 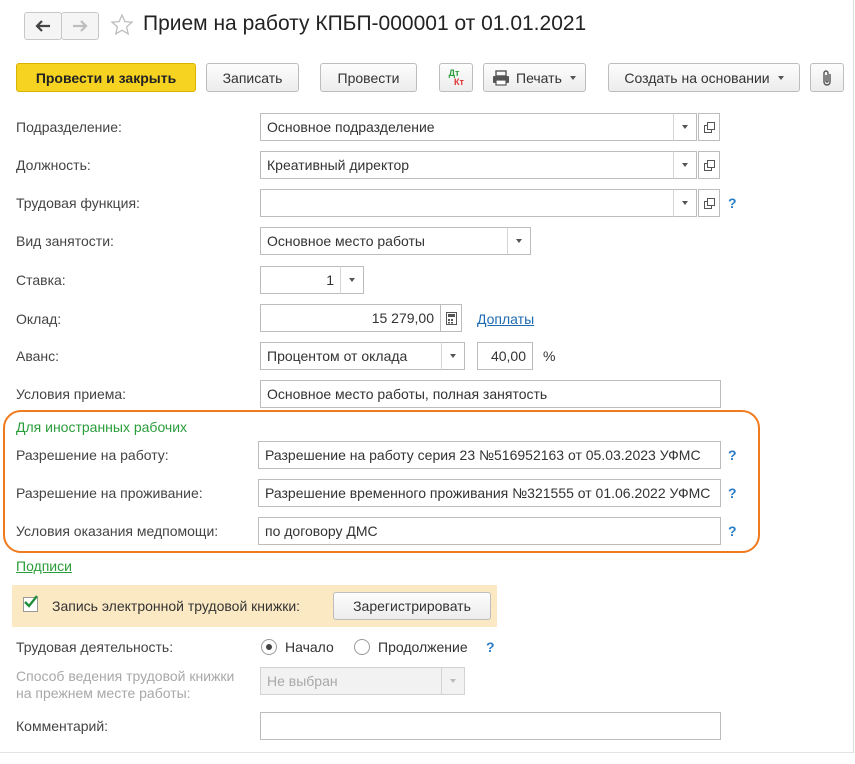 I want to click on rate-dropdown-button, so click(x=352, y=280).